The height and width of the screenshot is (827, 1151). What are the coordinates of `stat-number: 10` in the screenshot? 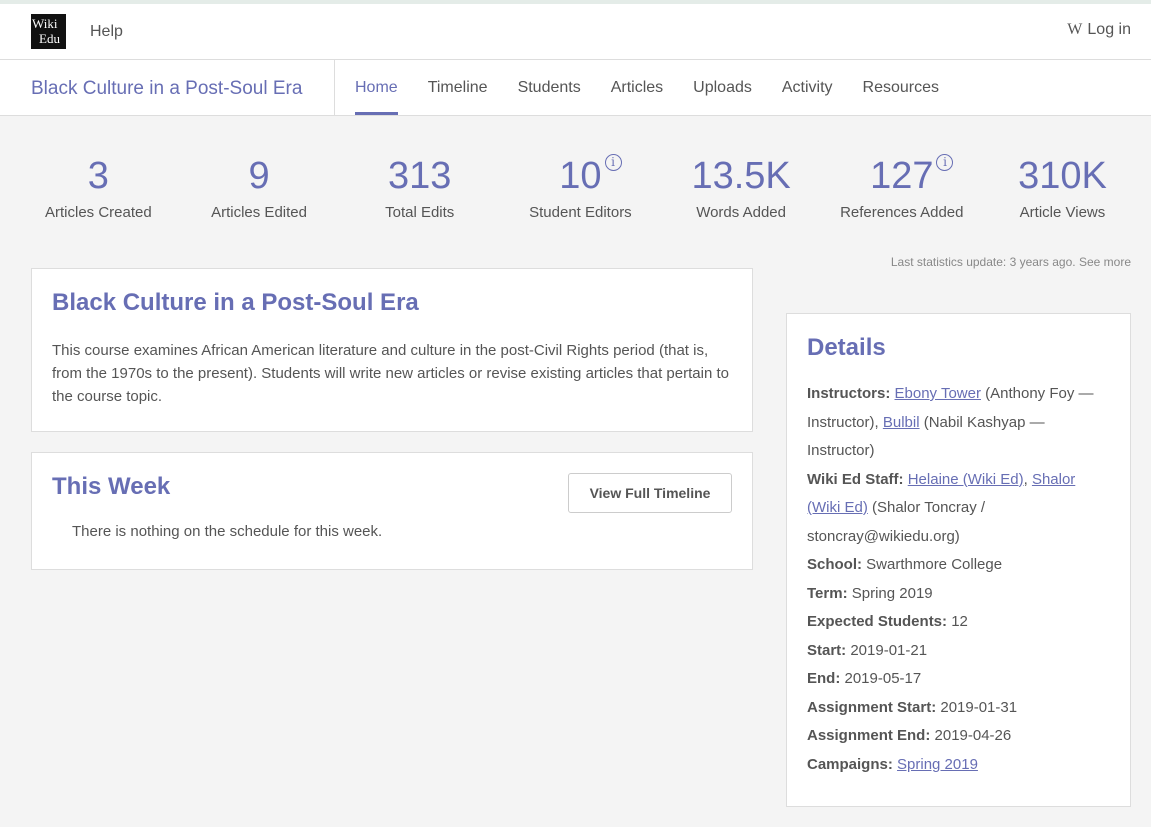 It's located at (580, 176).